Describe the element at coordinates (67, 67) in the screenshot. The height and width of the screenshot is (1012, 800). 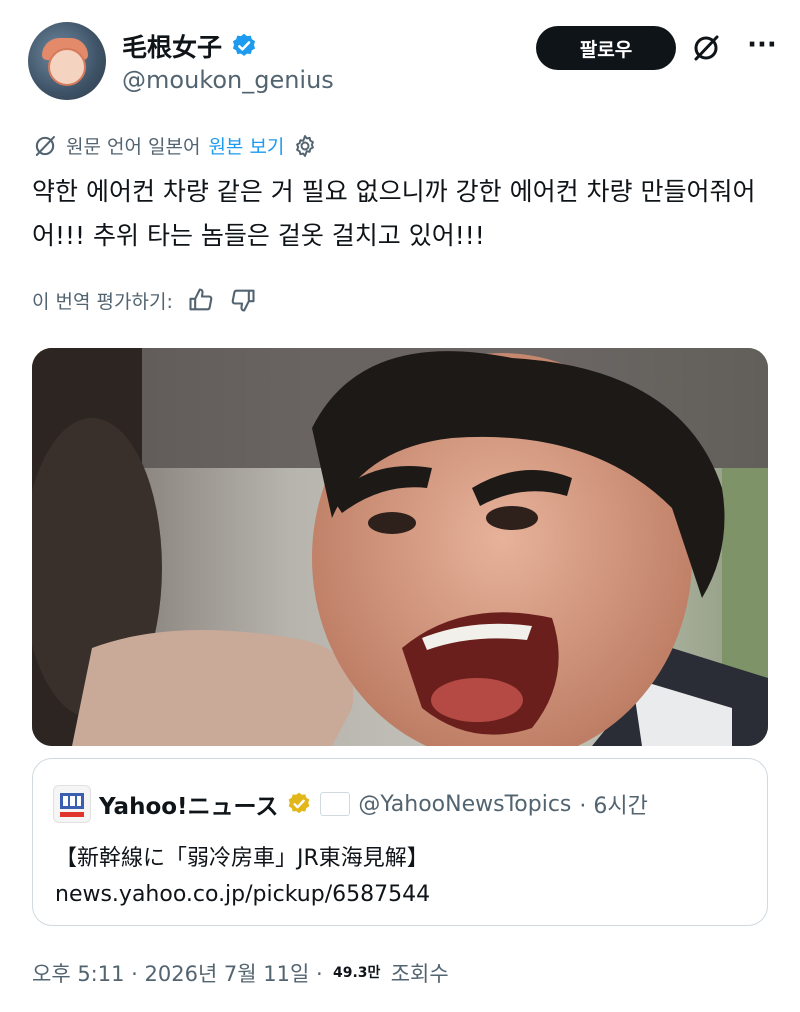
I see `avatar-face` at that location.